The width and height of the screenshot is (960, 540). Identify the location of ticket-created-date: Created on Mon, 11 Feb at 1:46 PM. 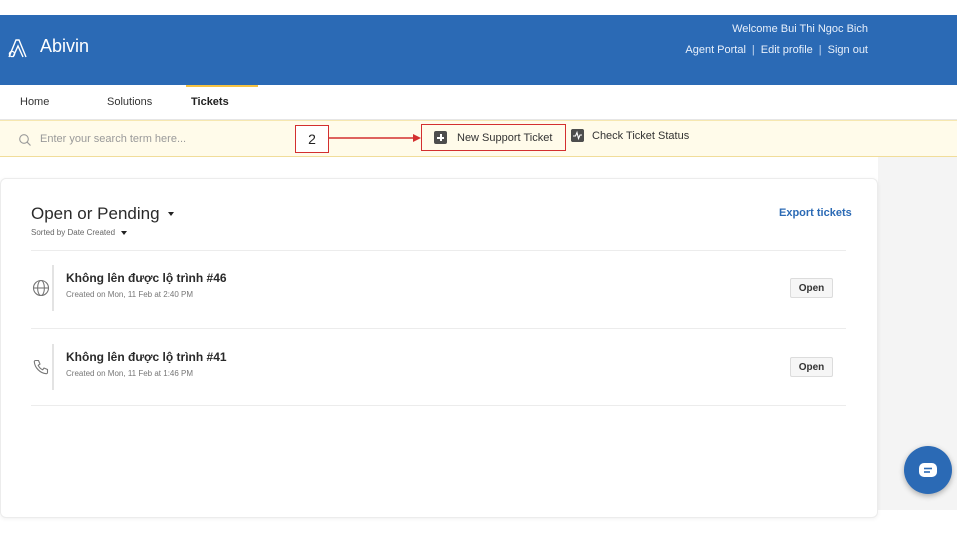
(130, 373).